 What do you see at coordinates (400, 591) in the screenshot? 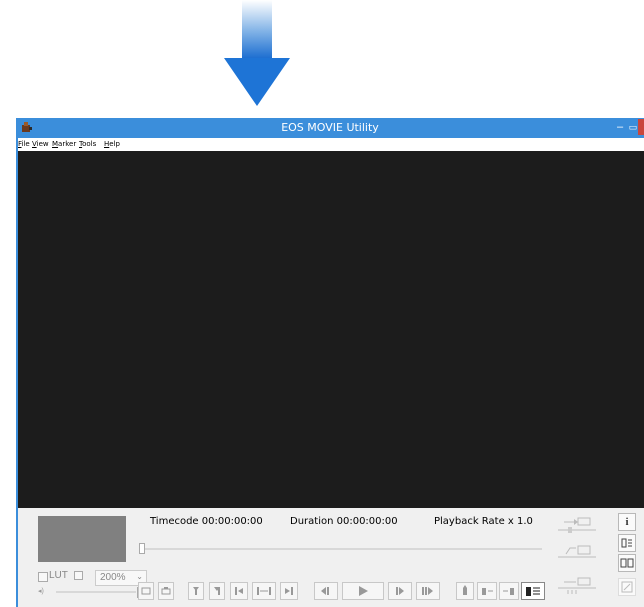
I see `next-frame-button` at bounding box center [400, 591].